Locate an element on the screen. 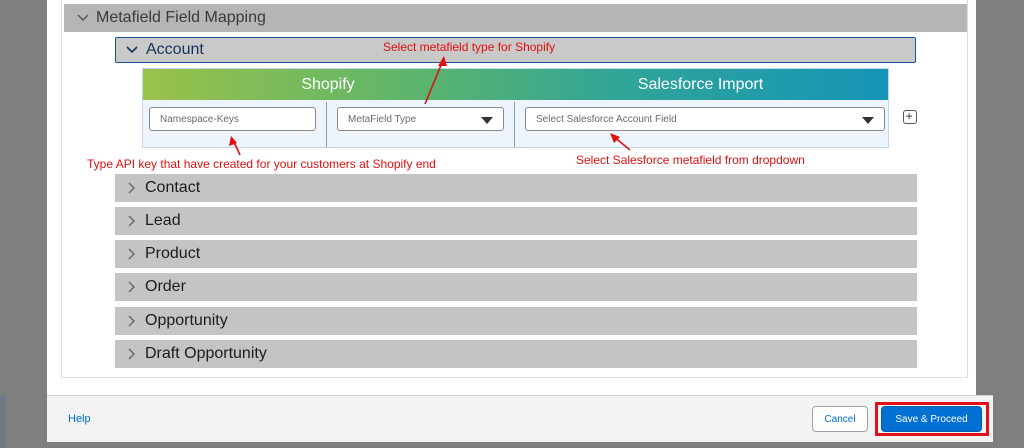  accordion-label: Lead is located at coordinates (163, 220).